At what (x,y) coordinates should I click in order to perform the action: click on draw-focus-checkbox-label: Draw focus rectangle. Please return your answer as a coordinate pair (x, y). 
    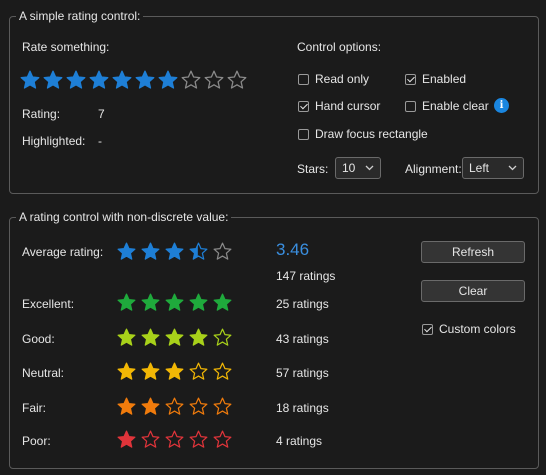
    Looking at the image, I should click on (371, 134).